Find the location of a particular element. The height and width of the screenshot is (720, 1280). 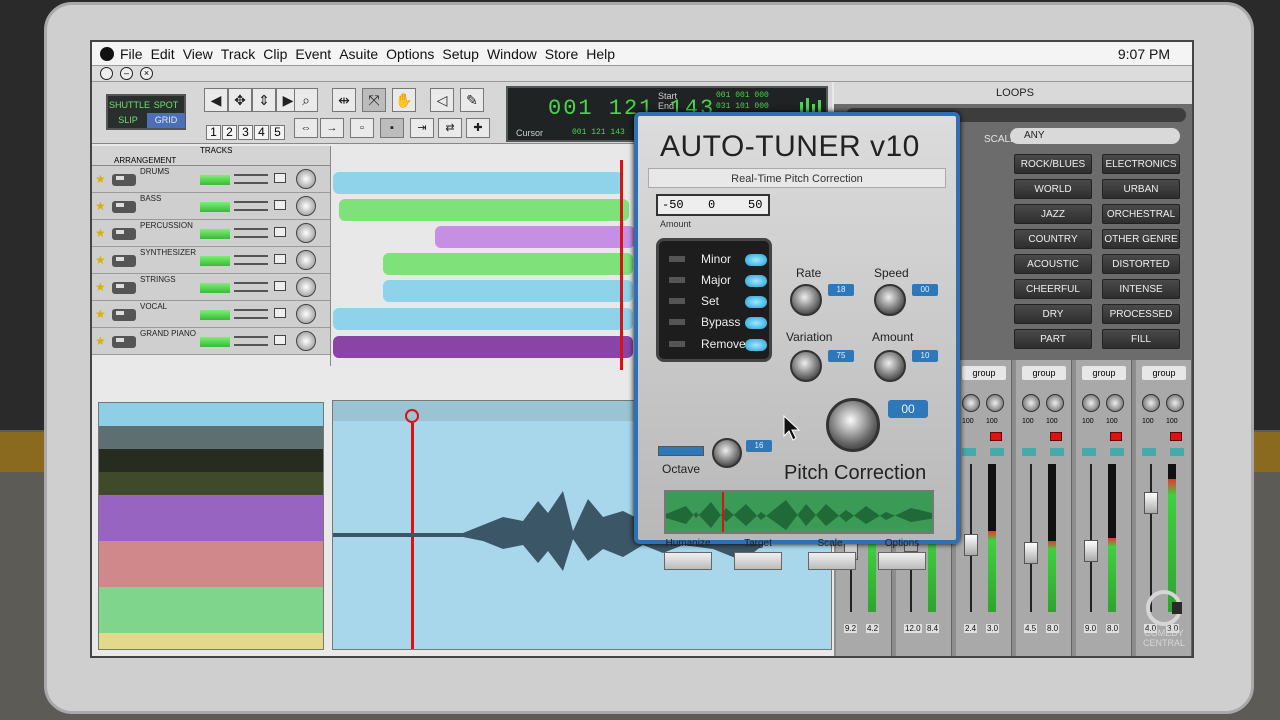

strings-clip is located at coordinates (508, 291).